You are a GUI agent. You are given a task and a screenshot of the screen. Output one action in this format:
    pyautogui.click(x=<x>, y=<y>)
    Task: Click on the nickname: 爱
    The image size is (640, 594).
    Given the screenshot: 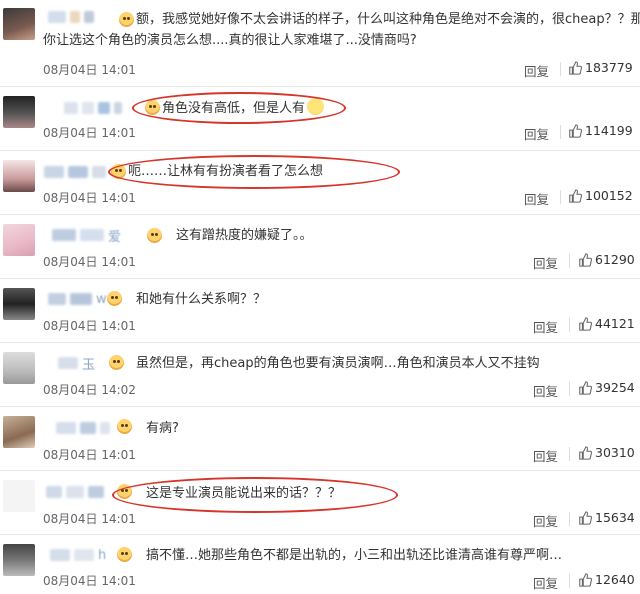 What is the action you would take?
    pyautogui.click(x=87, y=235)
    